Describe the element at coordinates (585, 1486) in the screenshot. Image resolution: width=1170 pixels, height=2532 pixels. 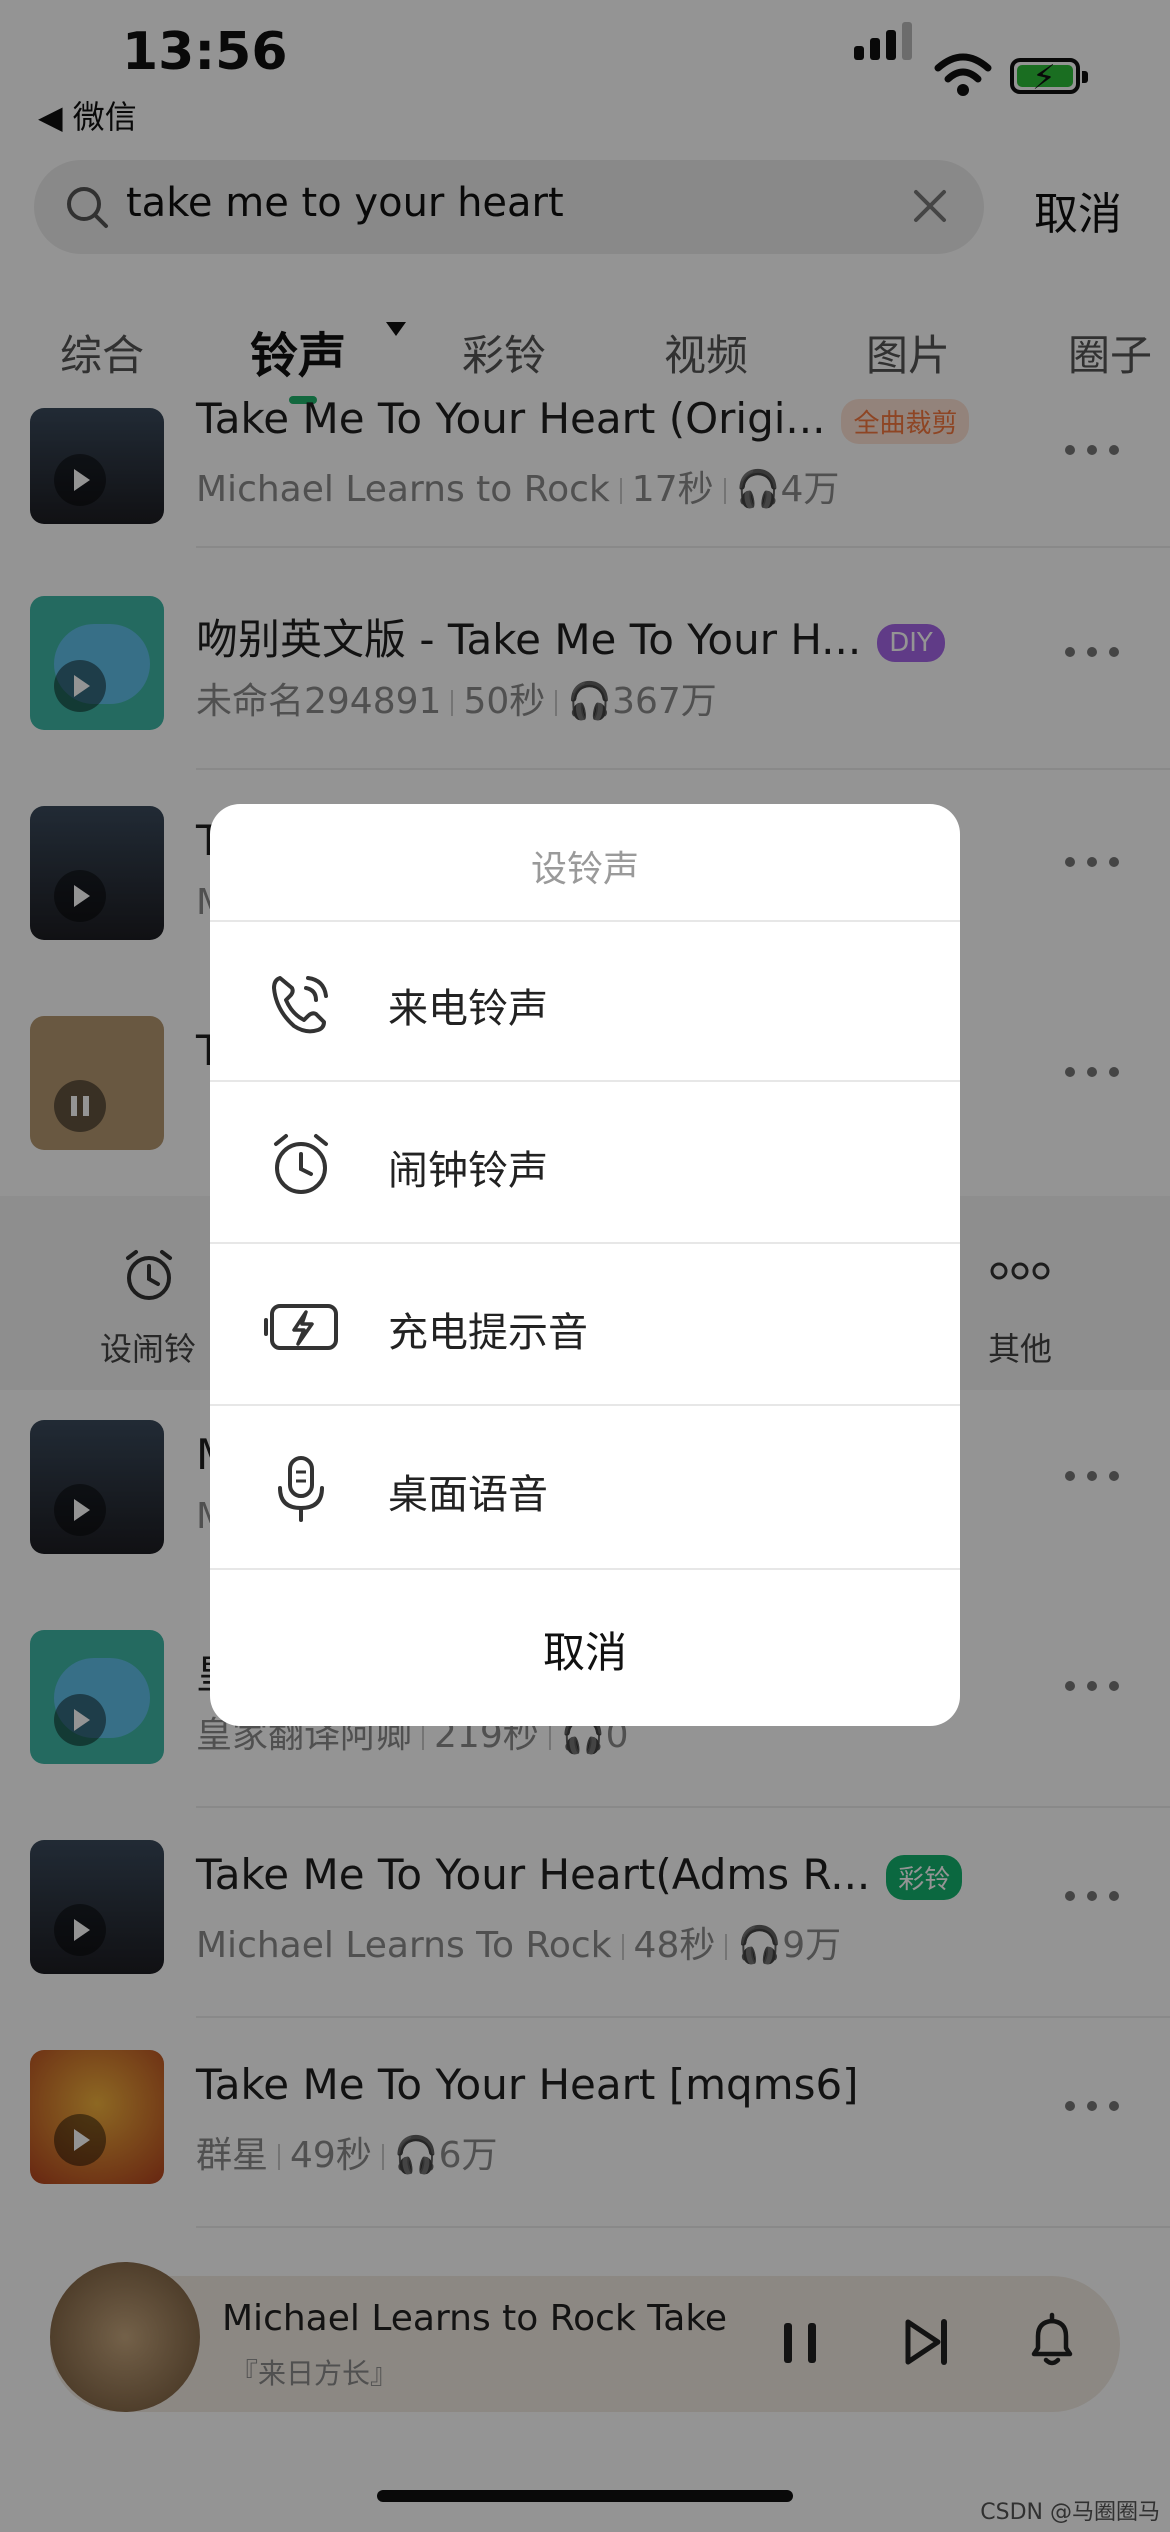
I see `option-desktop-voice: 桌面语音` at that location.